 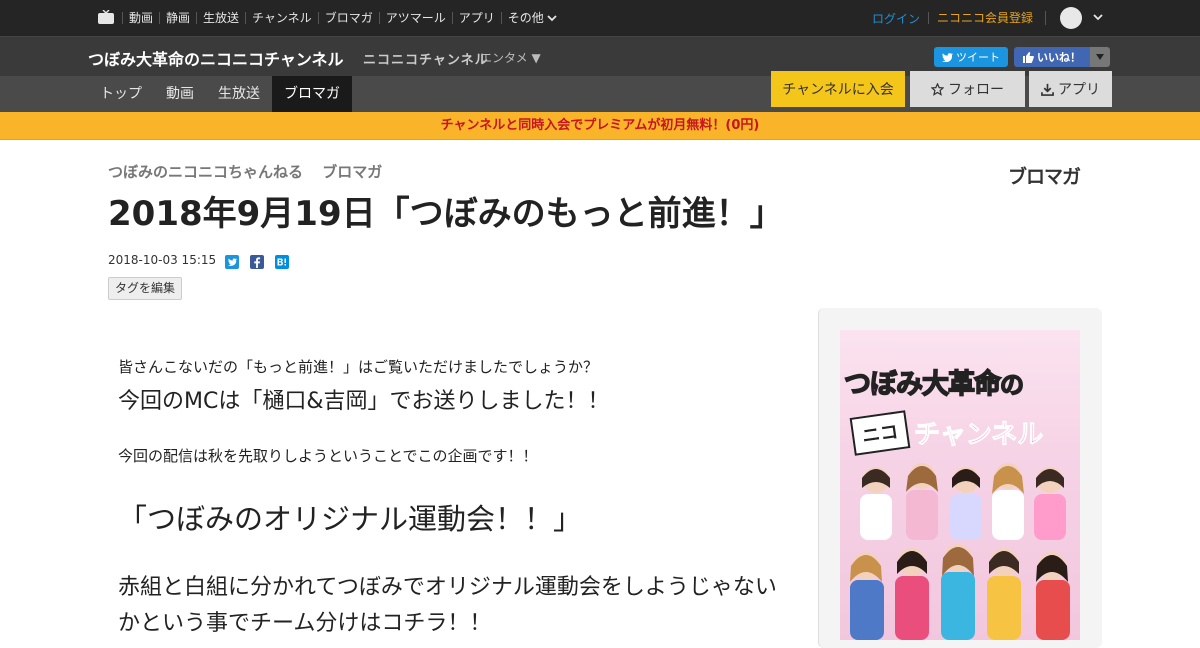 What do you see at coordinates (350, 519) in the screenshot?
I see `article-heading: 「つぼみのオリジナル運動会！！」` at bounding box center [350, 519].